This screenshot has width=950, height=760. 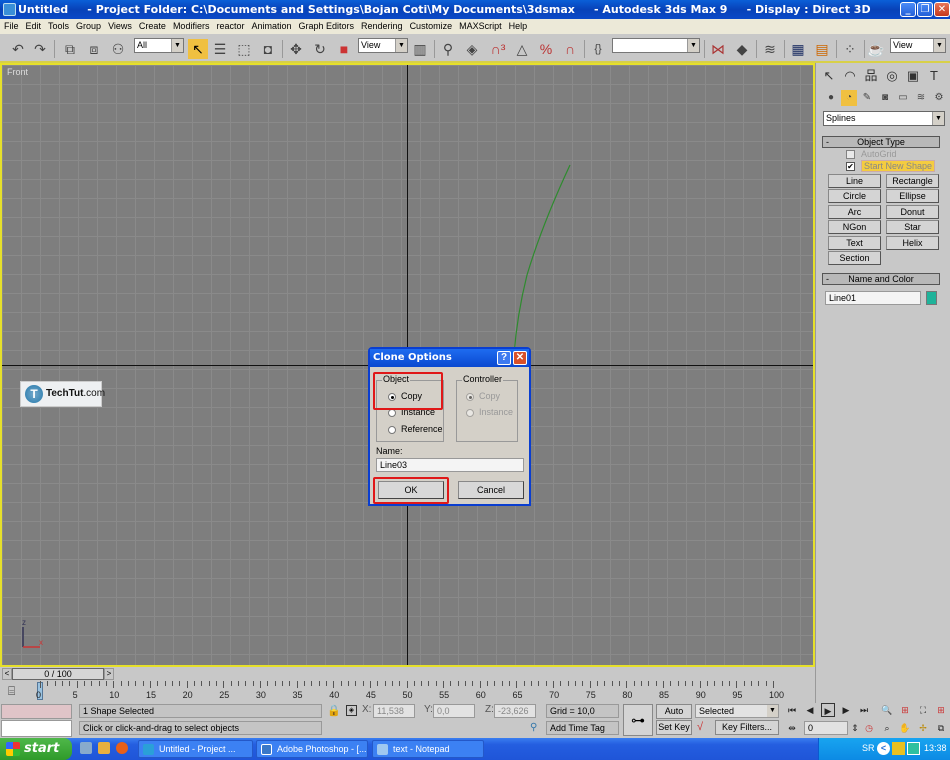 What do you see at coordinates (450, 465) in the screenshot?
I see `clone-name-input: Line03` at bounding box center [450, 465].